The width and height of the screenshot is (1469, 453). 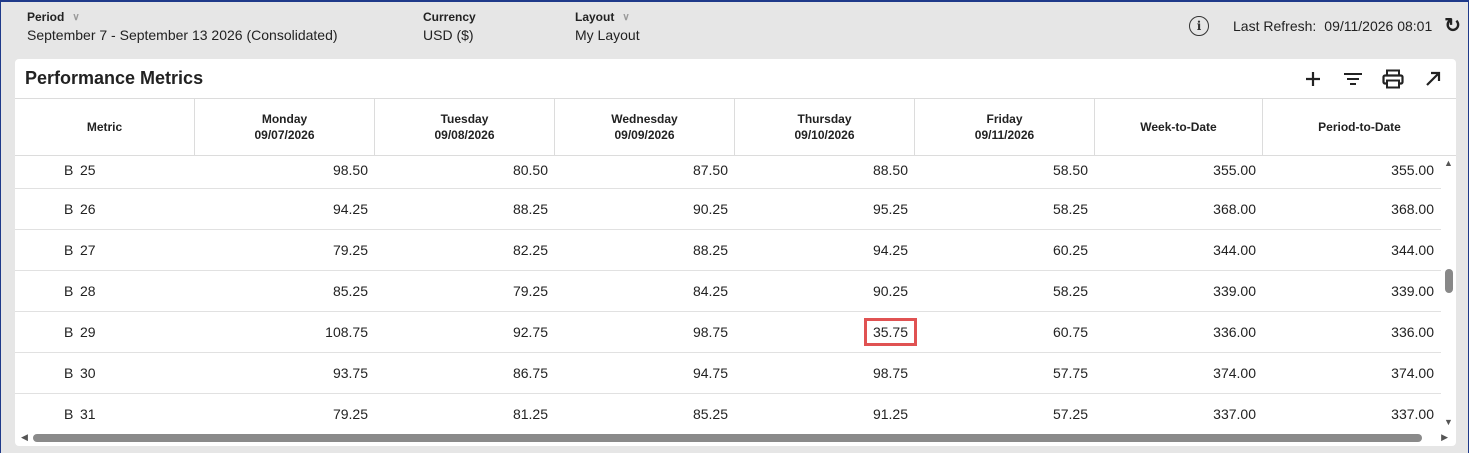 I want to click on value-cell-fri: 60.25, so click(x=1005, y=250).